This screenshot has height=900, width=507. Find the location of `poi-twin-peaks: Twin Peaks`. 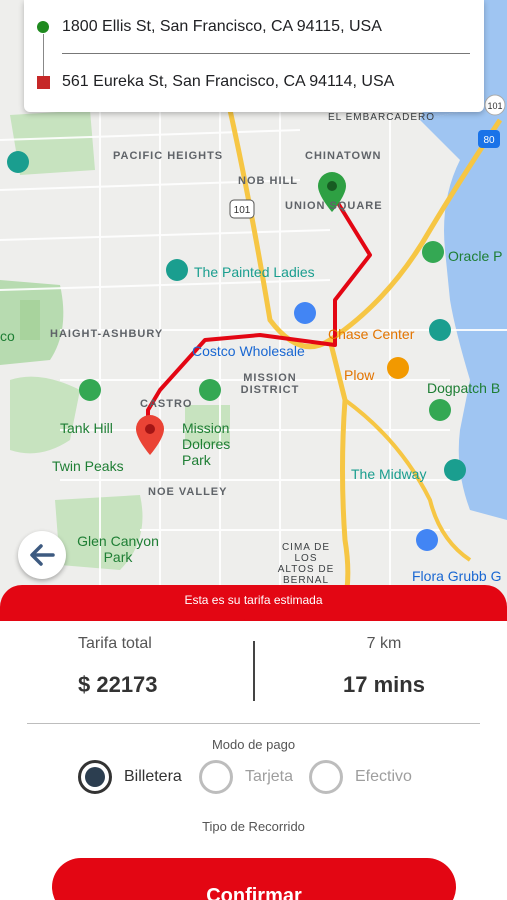

poi-twin-peaks: Twin Peaks is located at coordinates (88, 466).